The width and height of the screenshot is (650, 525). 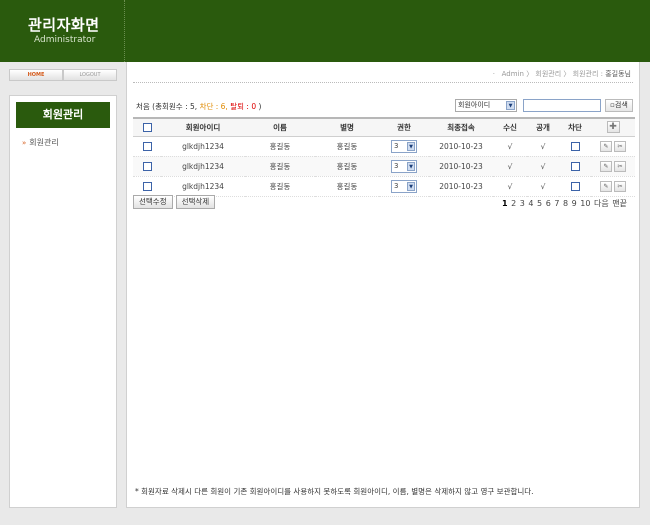 What do you see at coordinates (404, 127) in the screenshot?
I see `header-level: 권한` at bounding box center [404, 127].